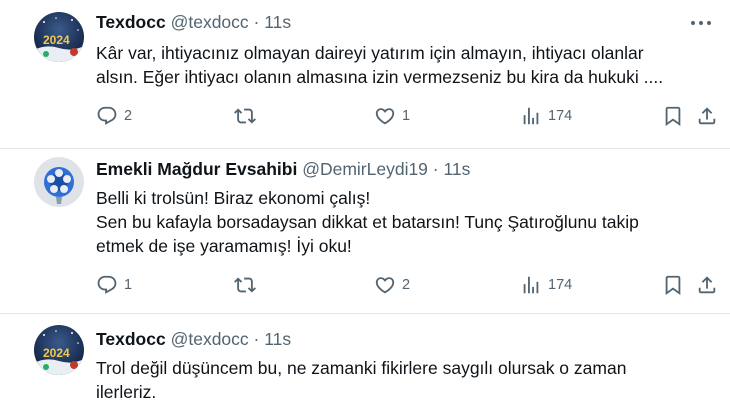 This screenshot has width=730, height=420. I want to click on tweet-text-line: Belli ki trolsün! Biraz ekonomi çalış!, so click(233, 198).